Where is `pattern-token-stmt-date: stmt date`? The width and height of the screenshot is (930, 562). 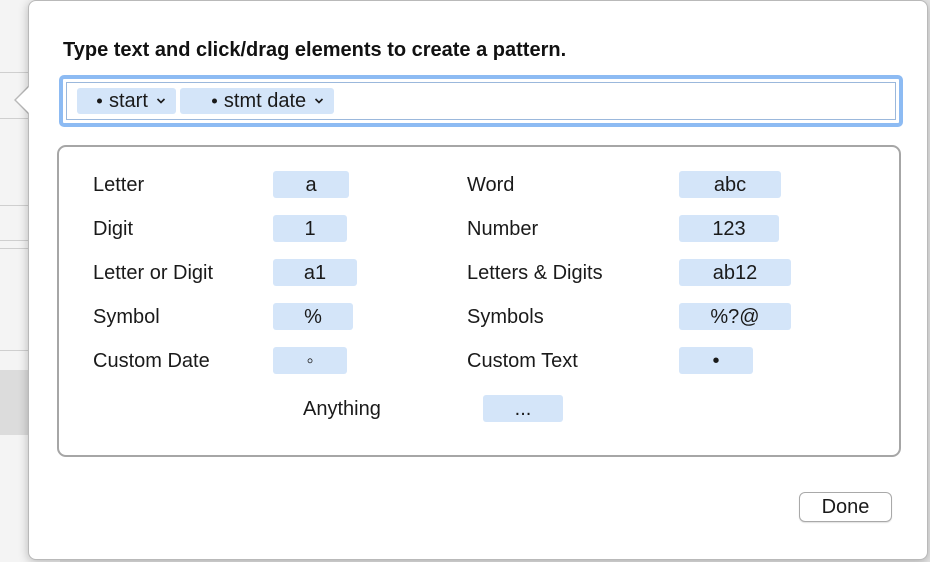 pattern-token-stmt-date: stmt date is located at coordinates (257, 101).